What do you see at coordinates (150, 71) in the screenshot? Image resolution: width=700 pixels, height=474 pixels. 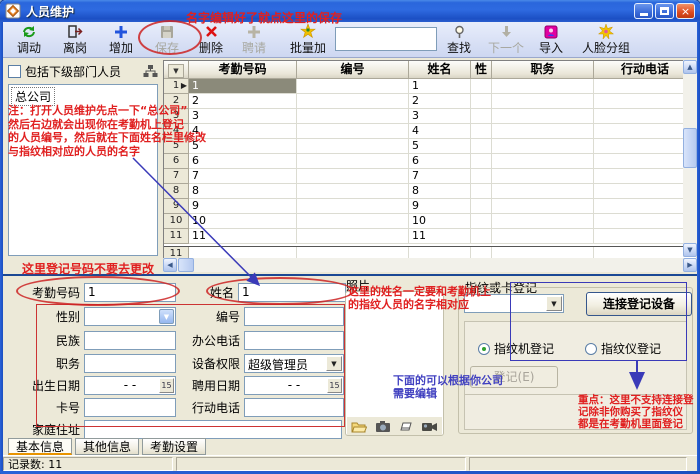 I see `org-chart-icon` at bounding box center [150, 71].